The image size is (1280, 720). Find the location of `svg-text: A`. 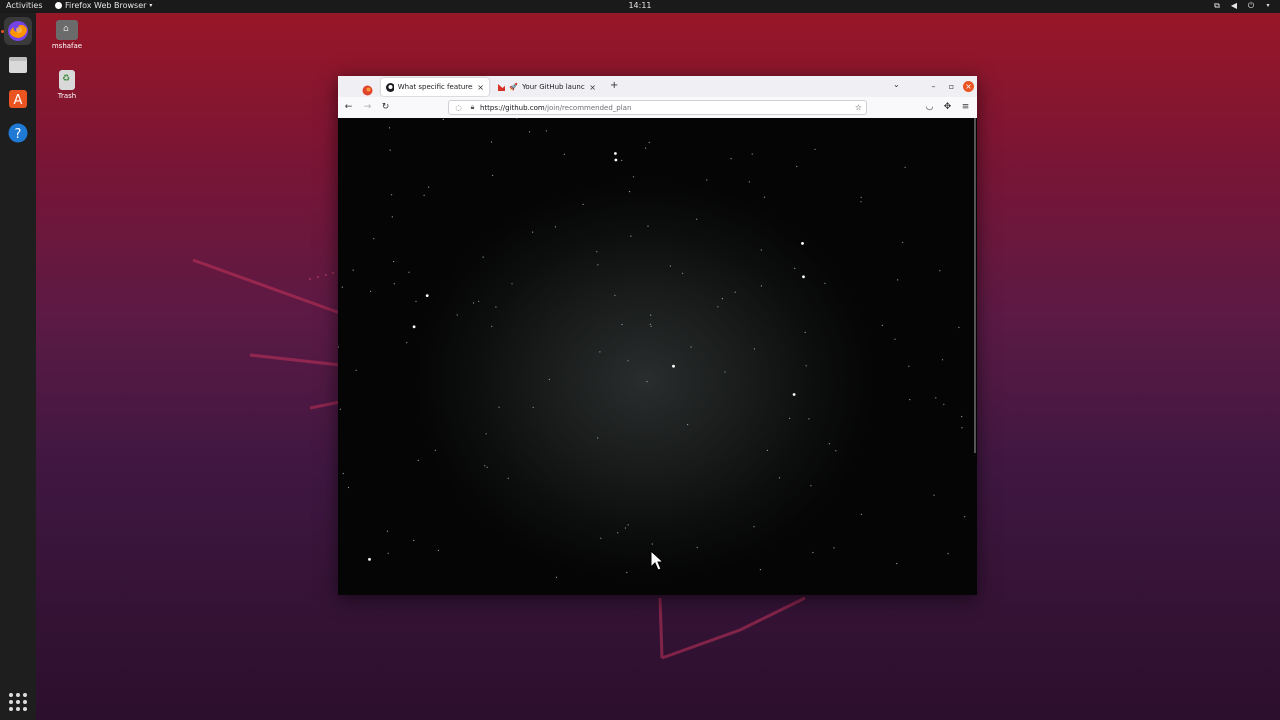

svg-text: A is located at coordinates (18, 100).